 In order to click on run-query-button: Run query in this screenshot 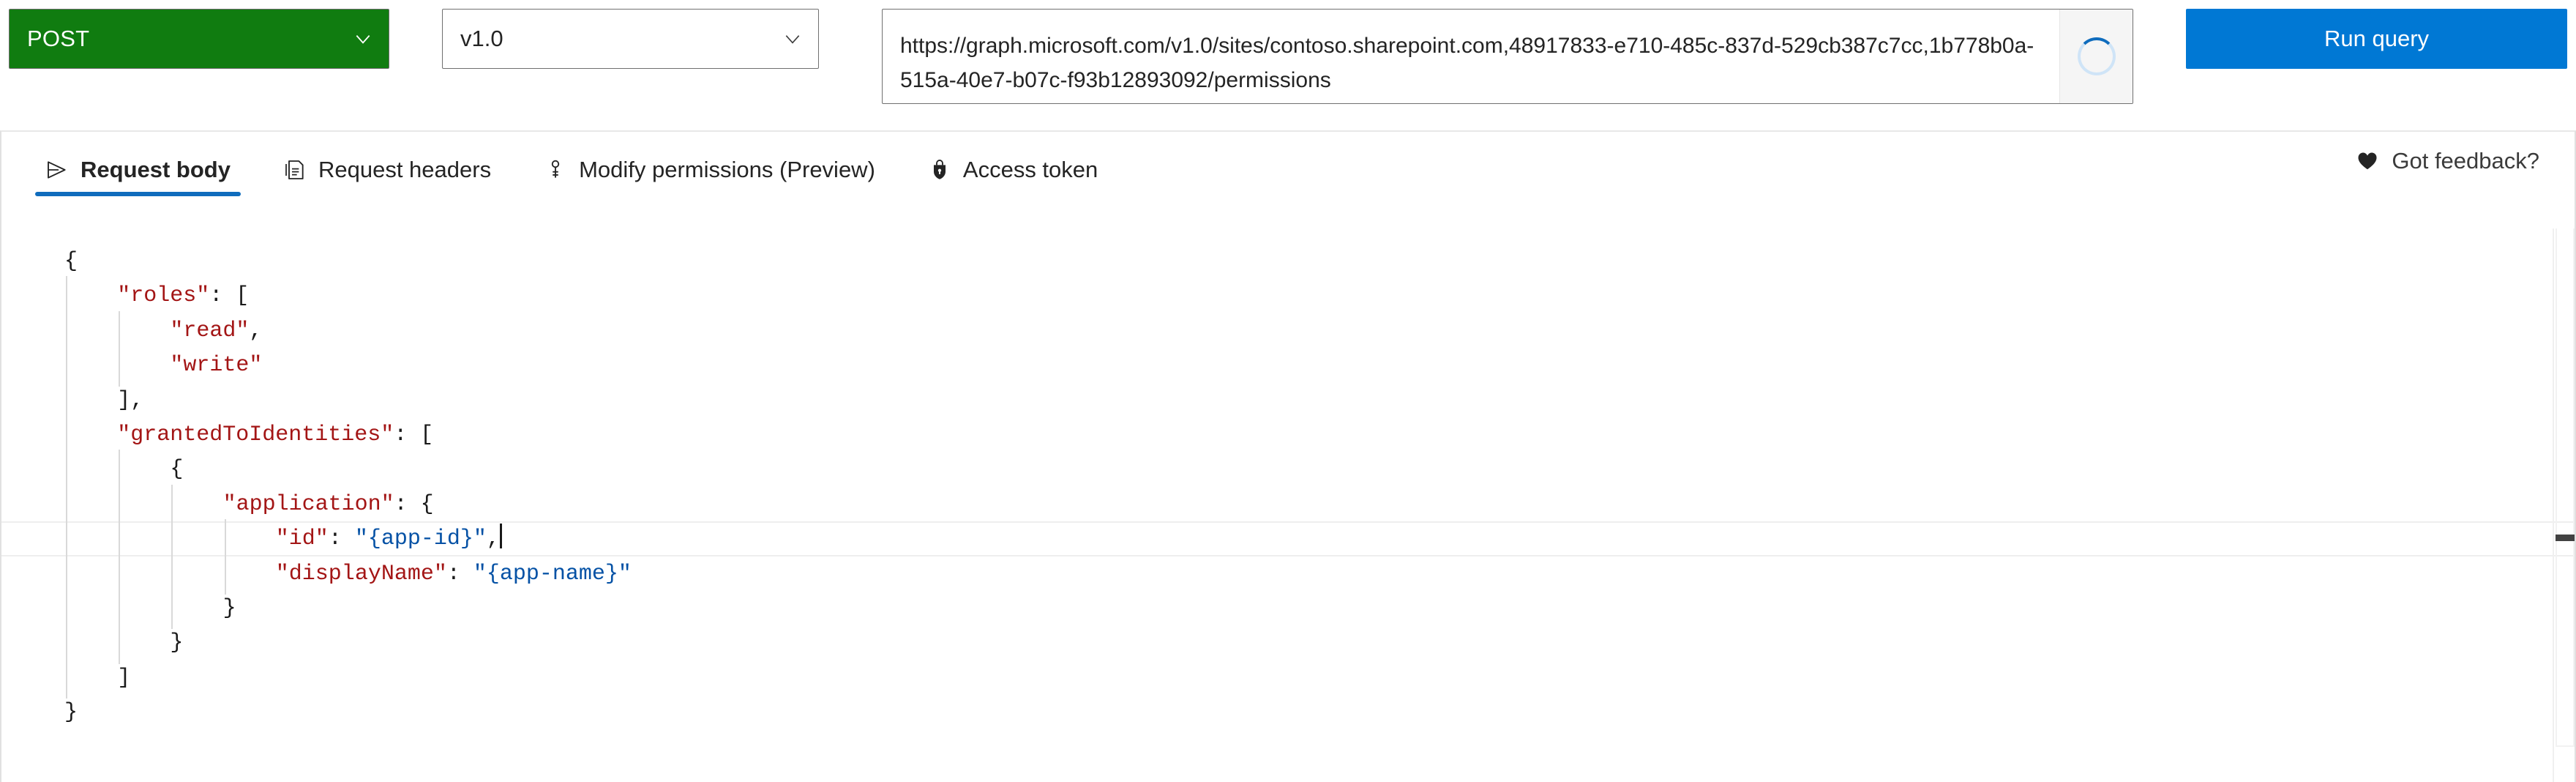, I will do `click(2376, 39)`.